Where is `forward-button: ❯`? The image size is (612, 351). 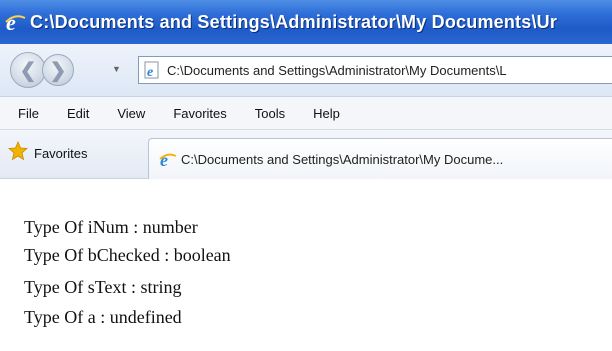
forward-button: ❯ is located at coordinates (58, 70).